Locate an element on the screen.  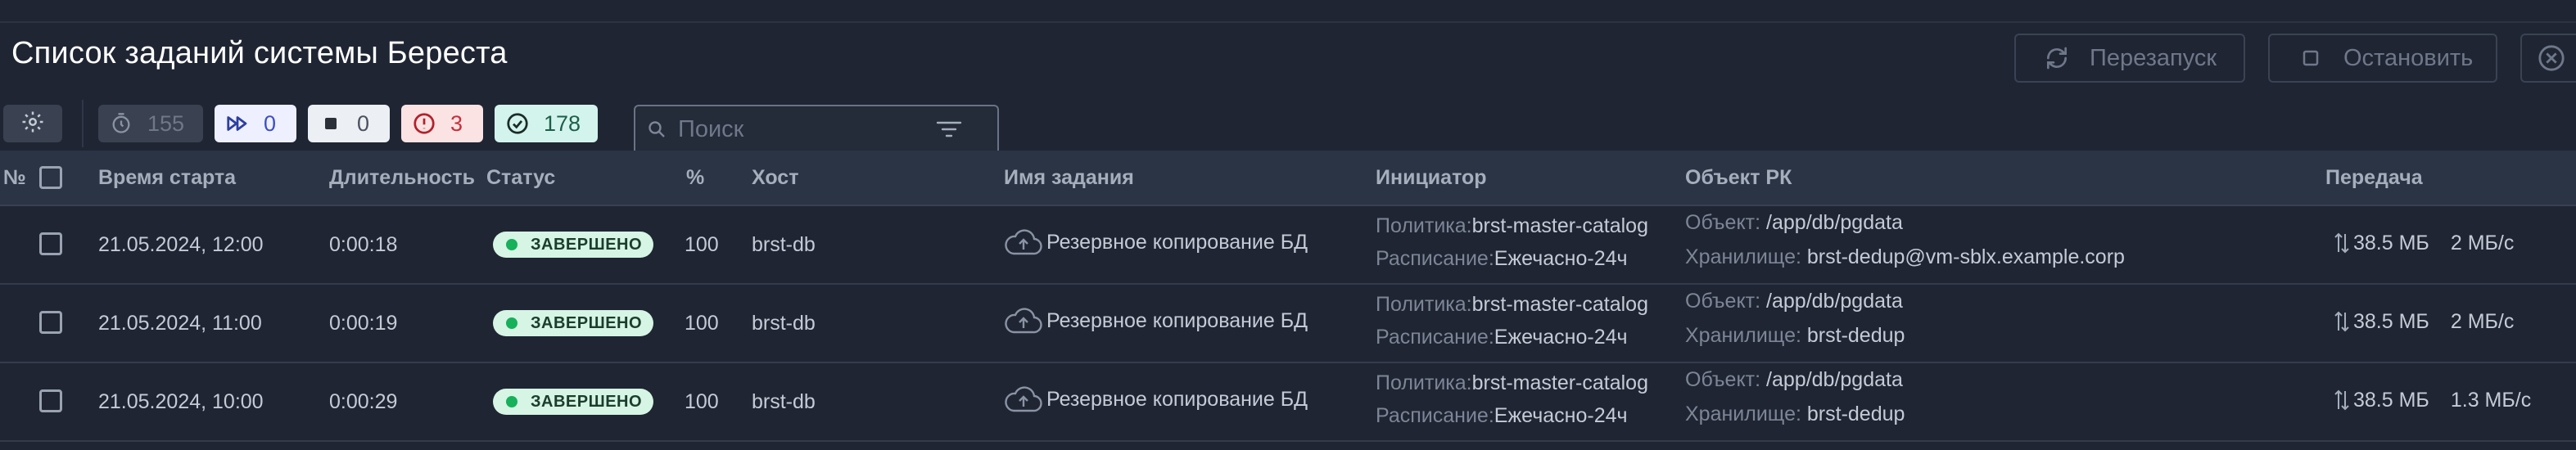
duration: 0:00:18 is located at coordinates (363, 245).